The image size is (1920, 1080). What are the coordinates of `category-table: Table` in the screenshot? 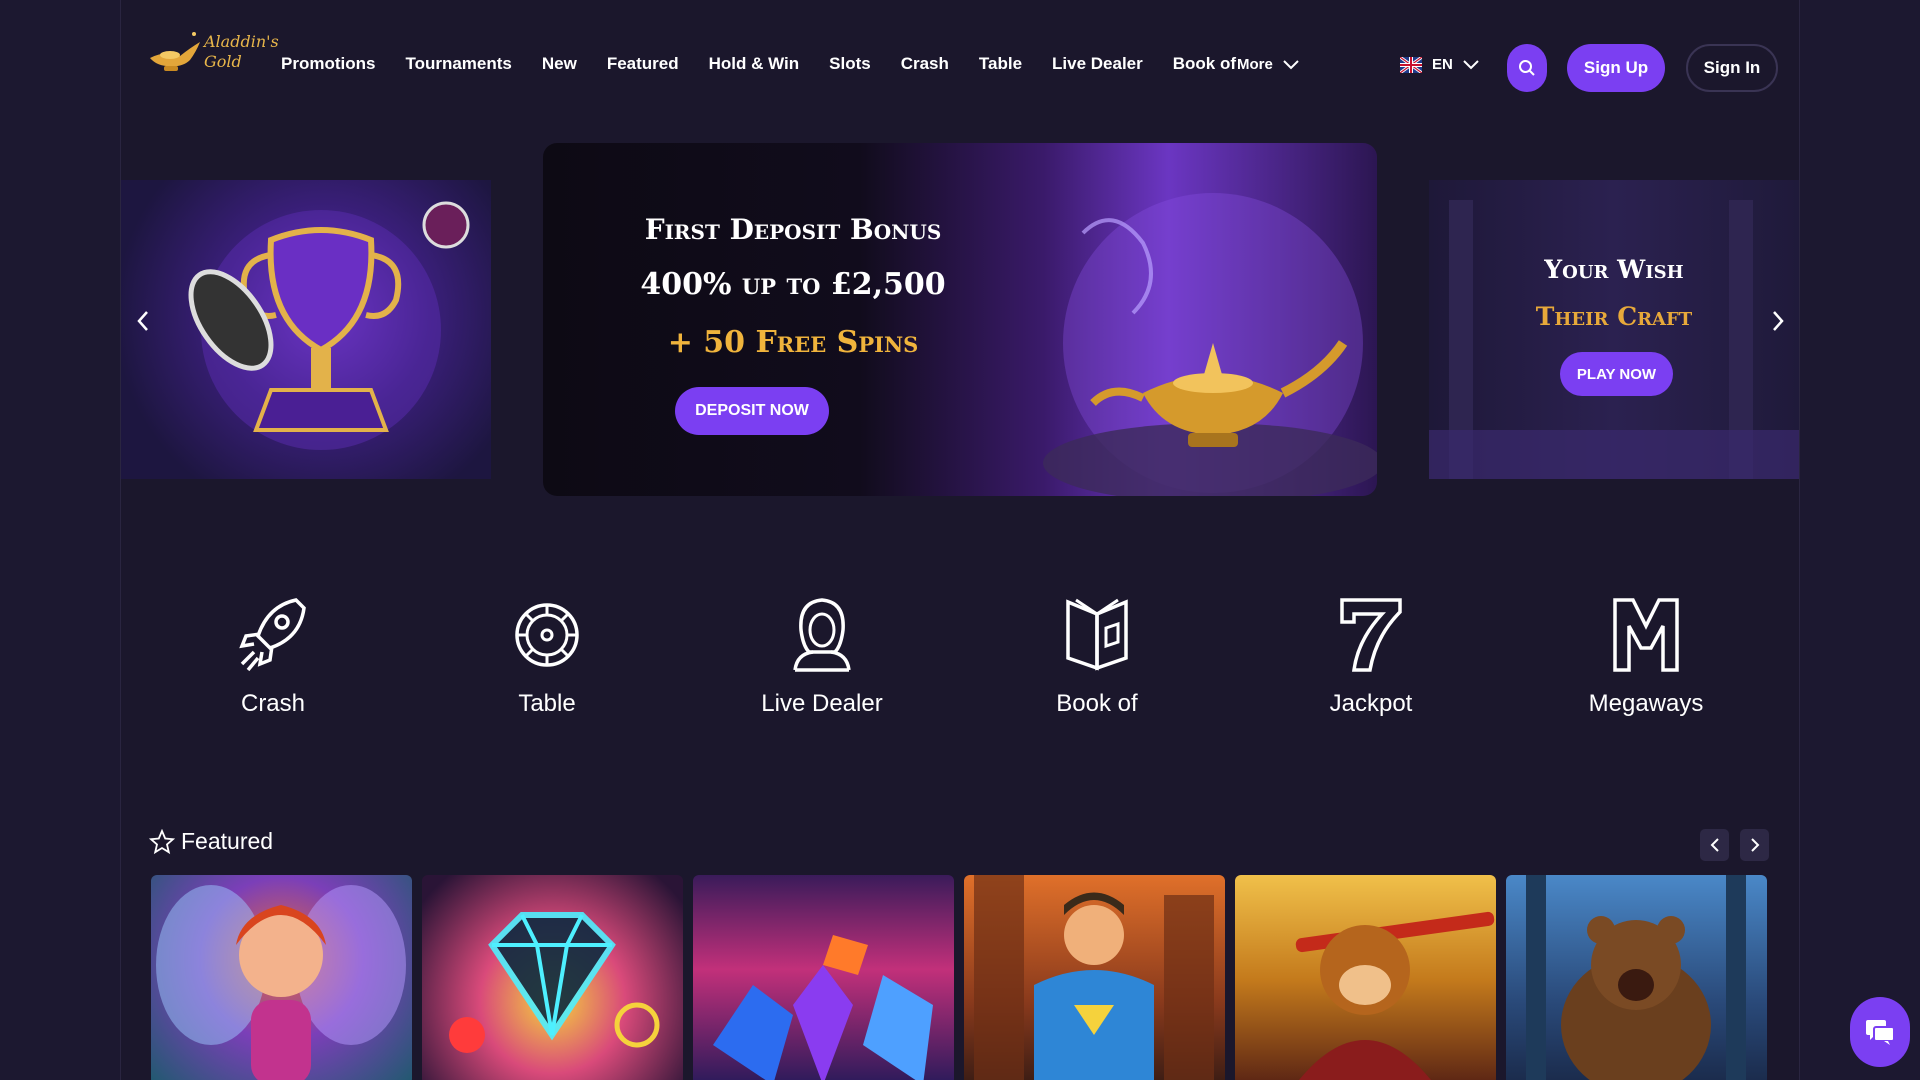 It's located at (547, 657).